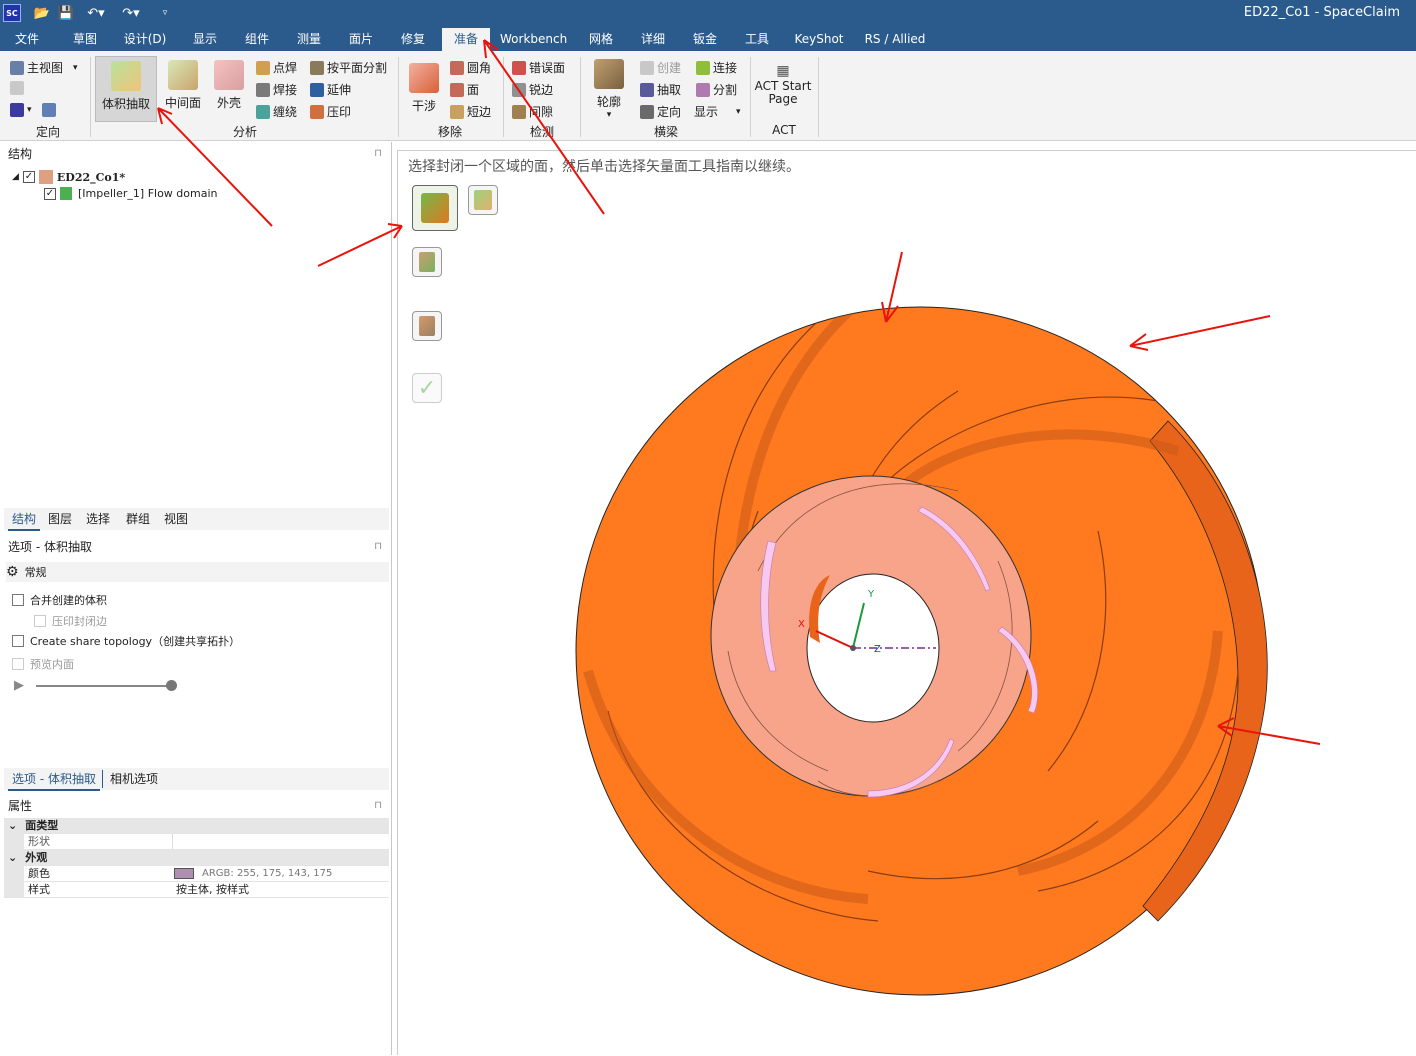  Describe the element at coordinates (196, 826) in the screenshot. I see `property-category-face-type: ⌄ 面类型` at that location.